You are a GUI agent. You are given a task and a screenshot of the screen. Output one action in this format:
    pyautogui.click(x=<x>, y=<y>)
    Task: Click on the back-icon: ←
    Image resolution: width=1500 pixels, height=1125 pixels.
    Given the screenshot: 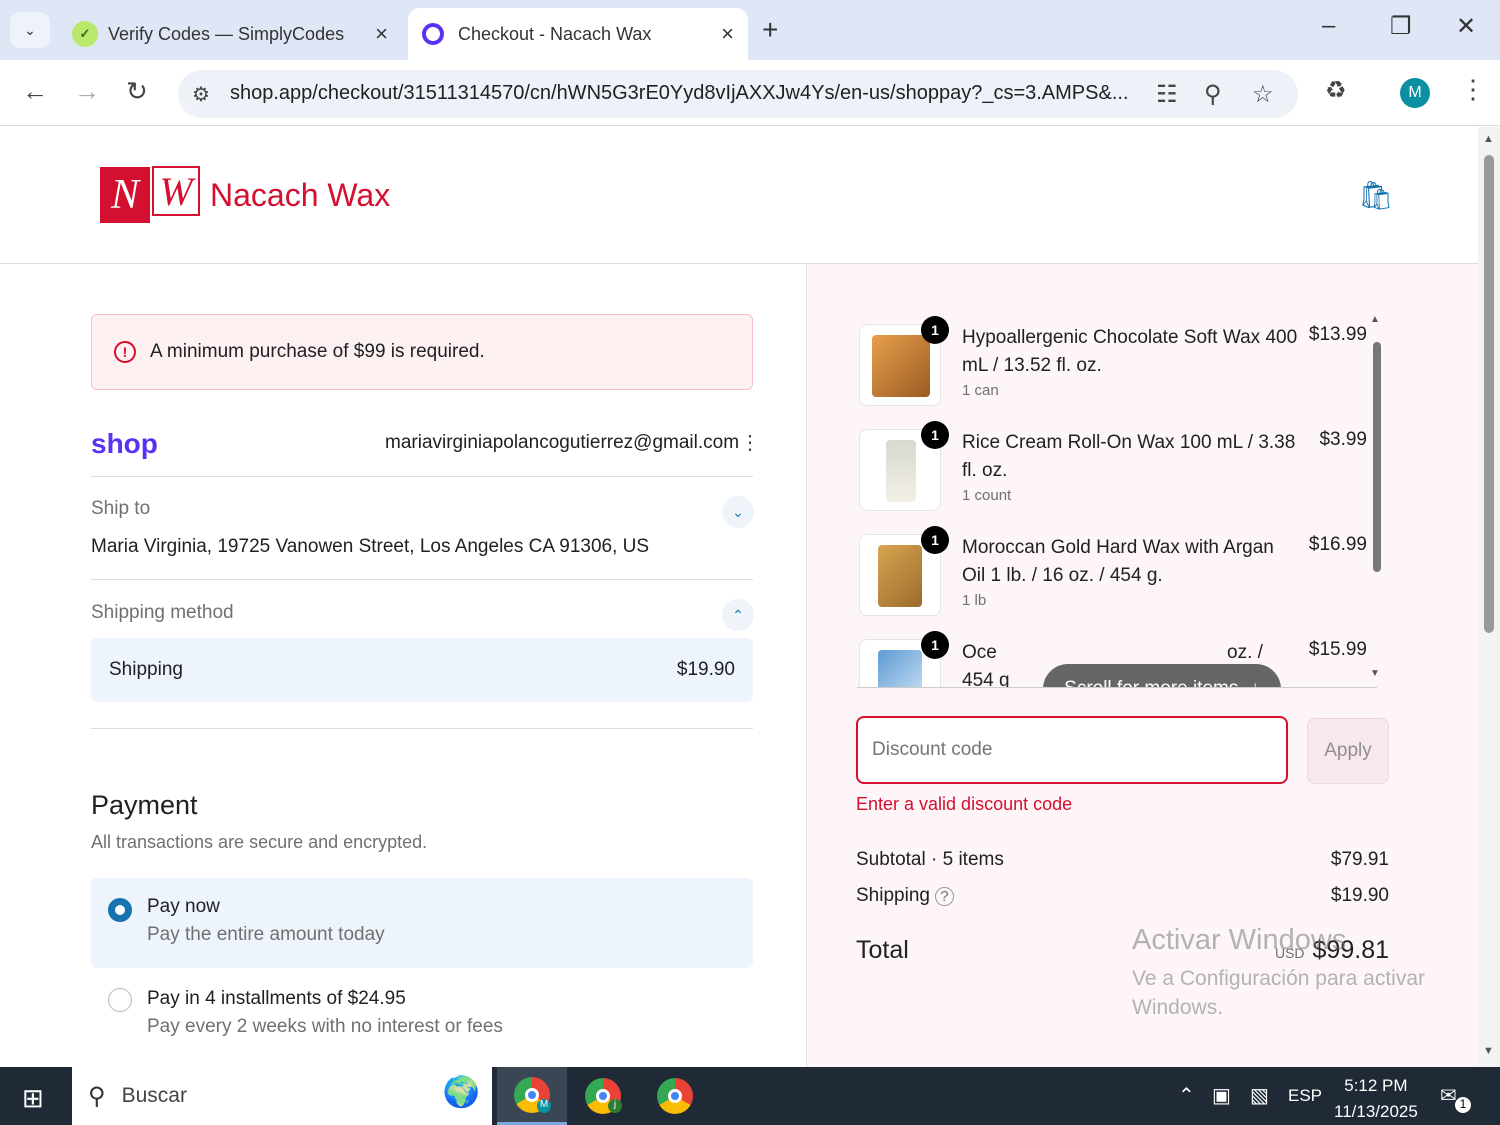 What is the action you would take?
    pyautogui.click(x=35, y=91)
    